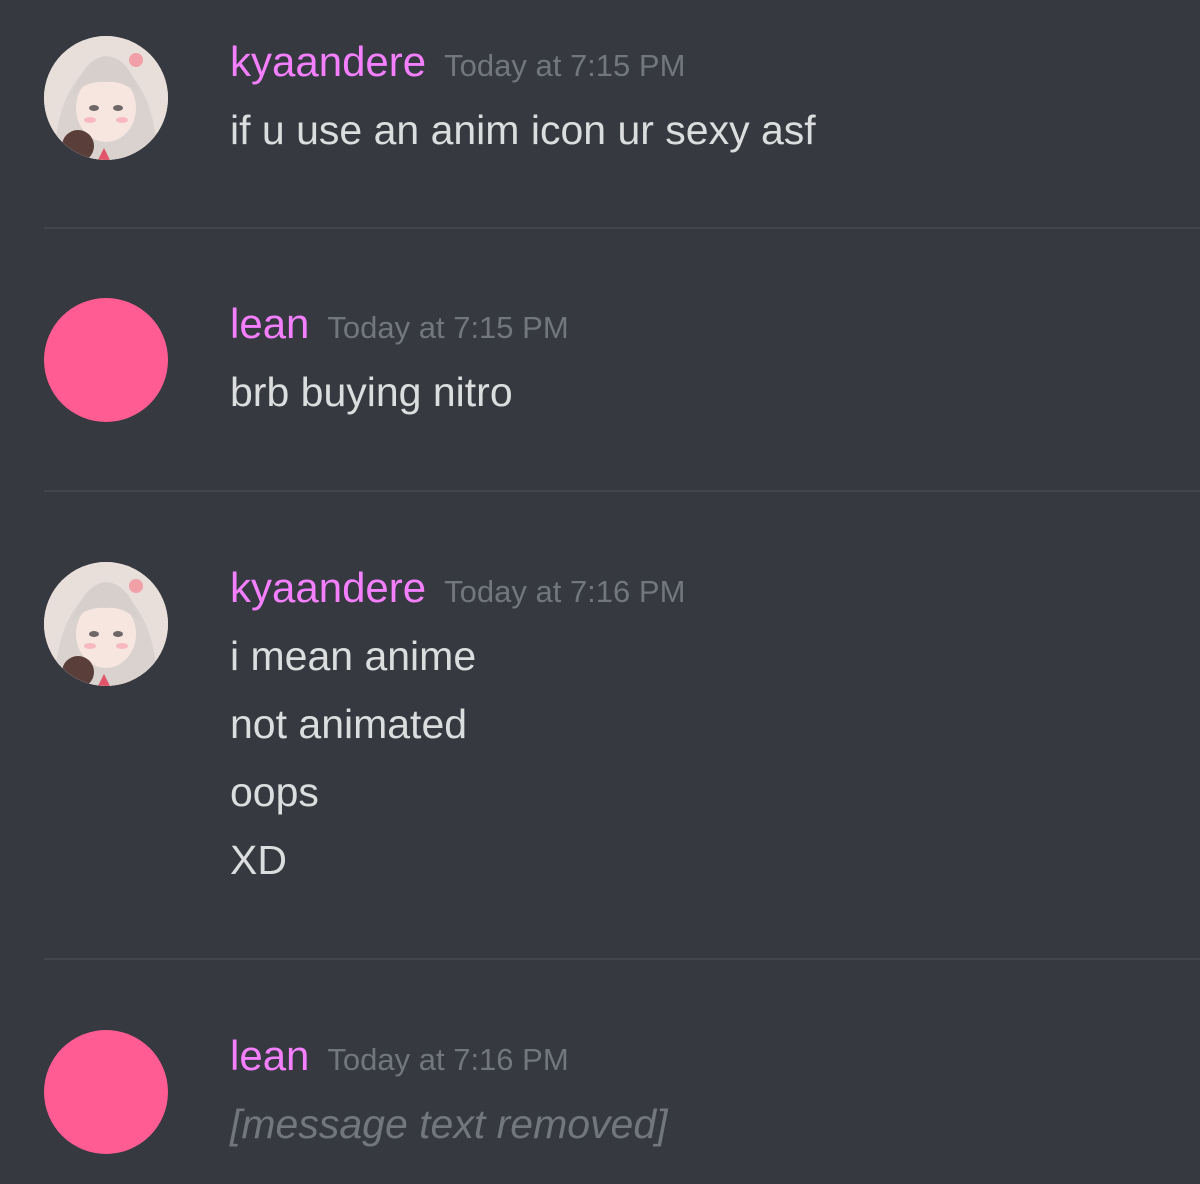  I want to click on message-line: XD, so click(258, 860).